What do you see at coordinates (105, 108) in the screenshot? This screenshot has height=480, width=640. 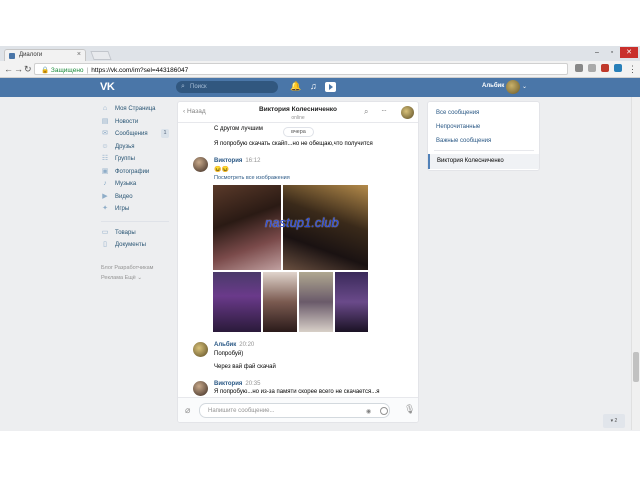 I see `home-icon: ⌂` at bounding box center [105, 108].